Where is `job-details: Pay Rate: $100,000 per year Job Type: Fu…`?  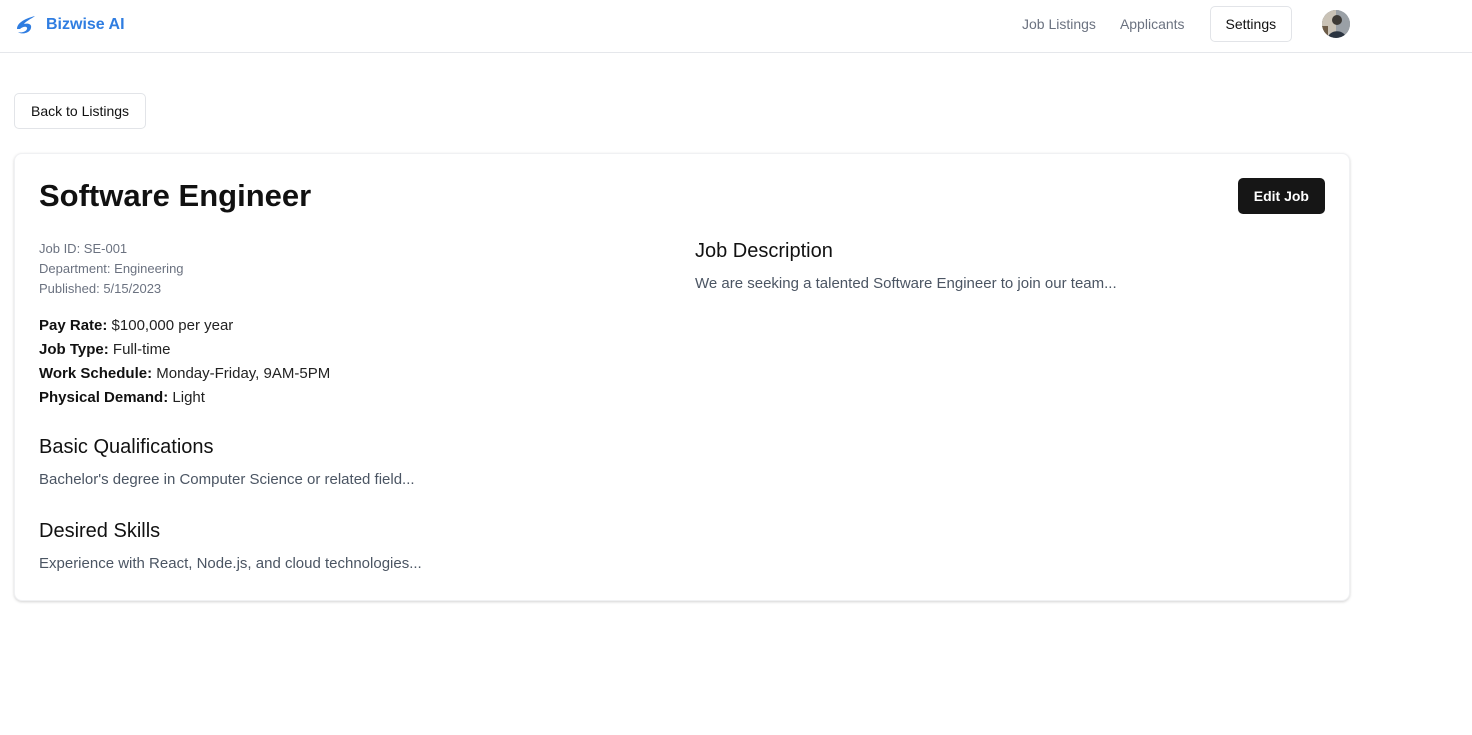
job-details: Pay Rate: $100,000 per year Job Type: Fu… is located at coordinates (184, 362).